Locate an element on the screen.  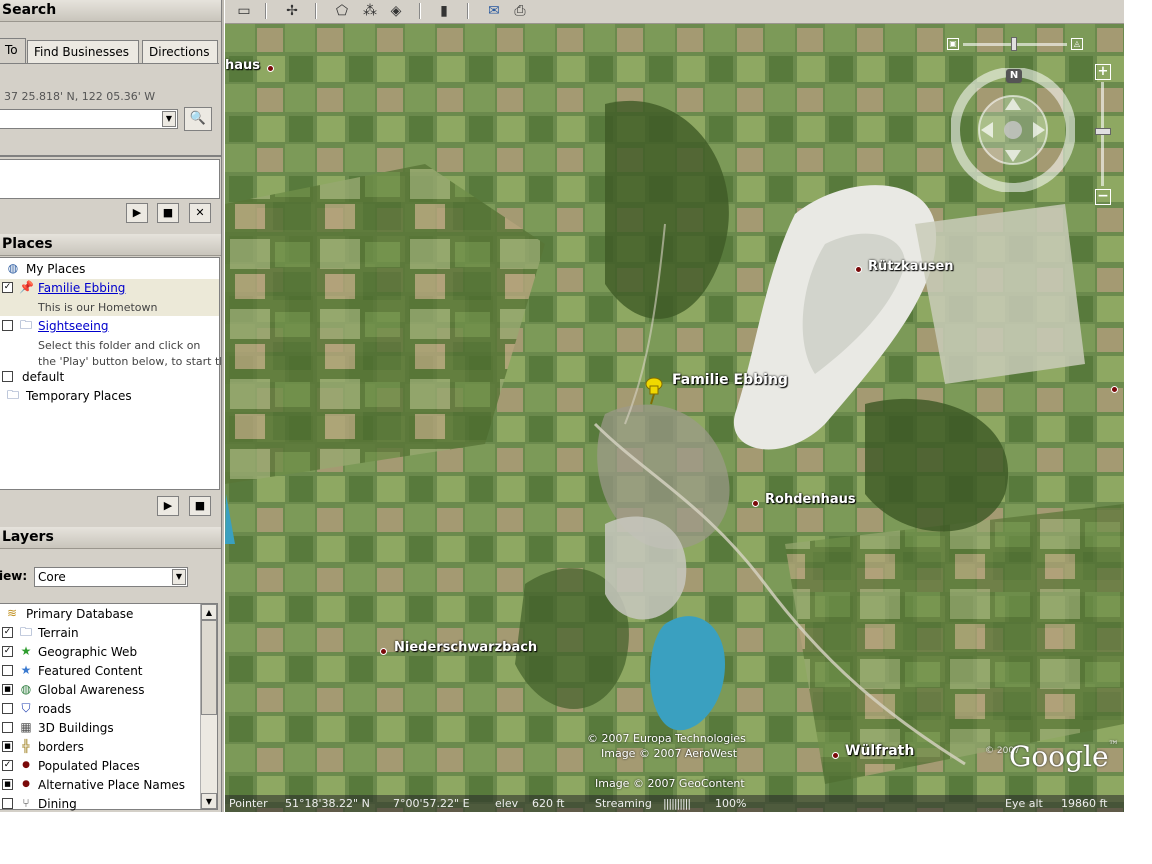
close-icon: ✕ is located at coordinates (200, 212).